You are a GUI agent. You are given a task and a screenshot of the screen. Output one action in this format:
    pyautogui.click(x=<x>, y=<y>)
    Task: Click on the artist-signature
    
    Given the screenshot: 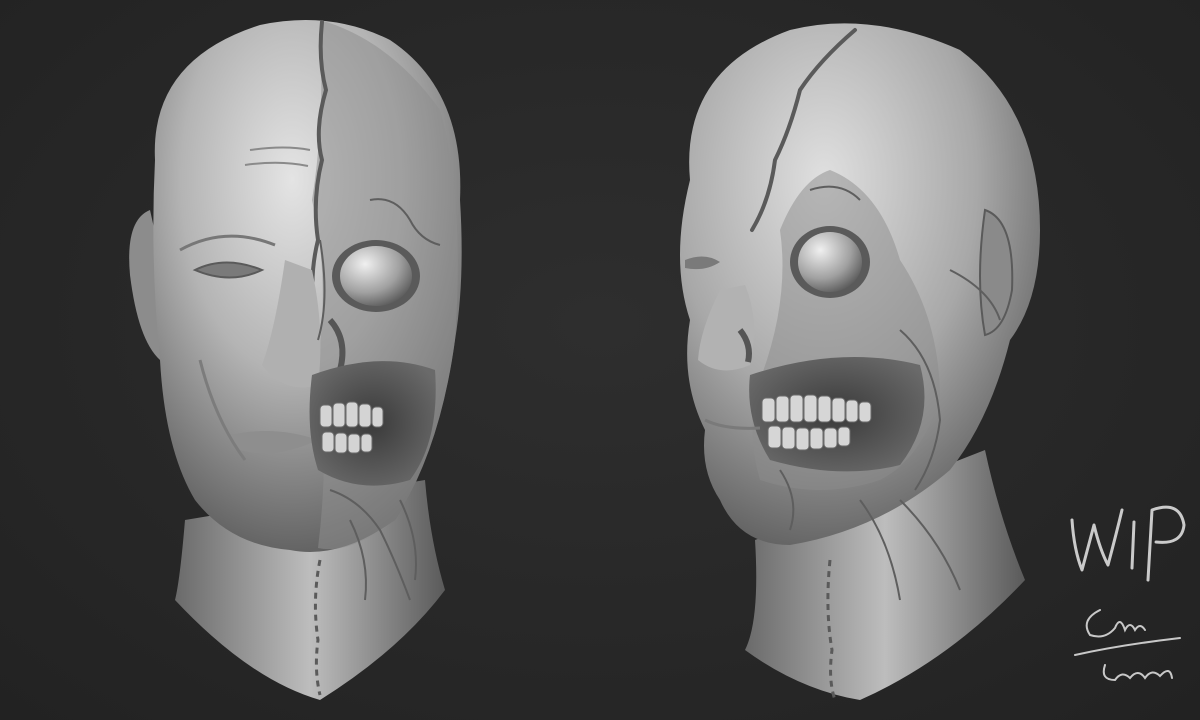 What is the action you would take?
    pyautogui.click(x=1125, y=585)
    